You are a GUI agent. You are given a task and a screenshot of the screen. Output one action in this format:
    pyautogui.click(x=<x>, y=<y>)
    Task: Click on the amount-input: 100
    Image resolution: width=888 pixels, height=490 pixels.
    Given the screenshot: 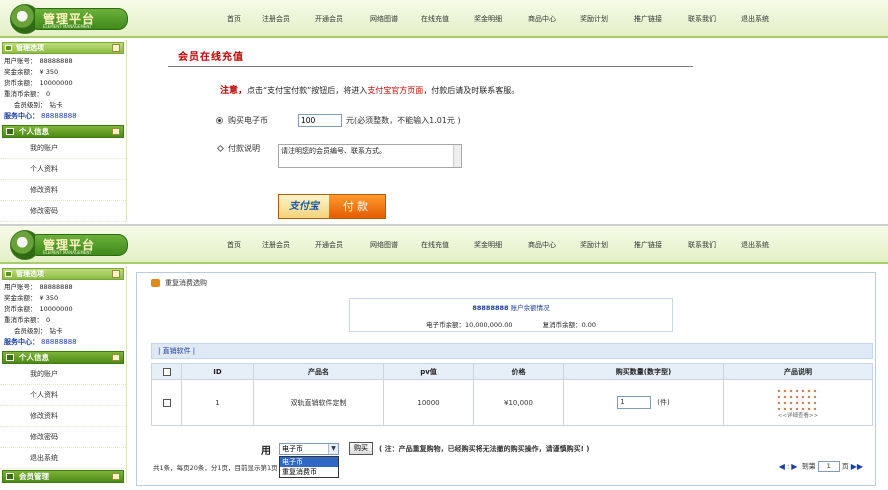 What is the action you would take?
    pyautogui.click(x=320, y=120)
    